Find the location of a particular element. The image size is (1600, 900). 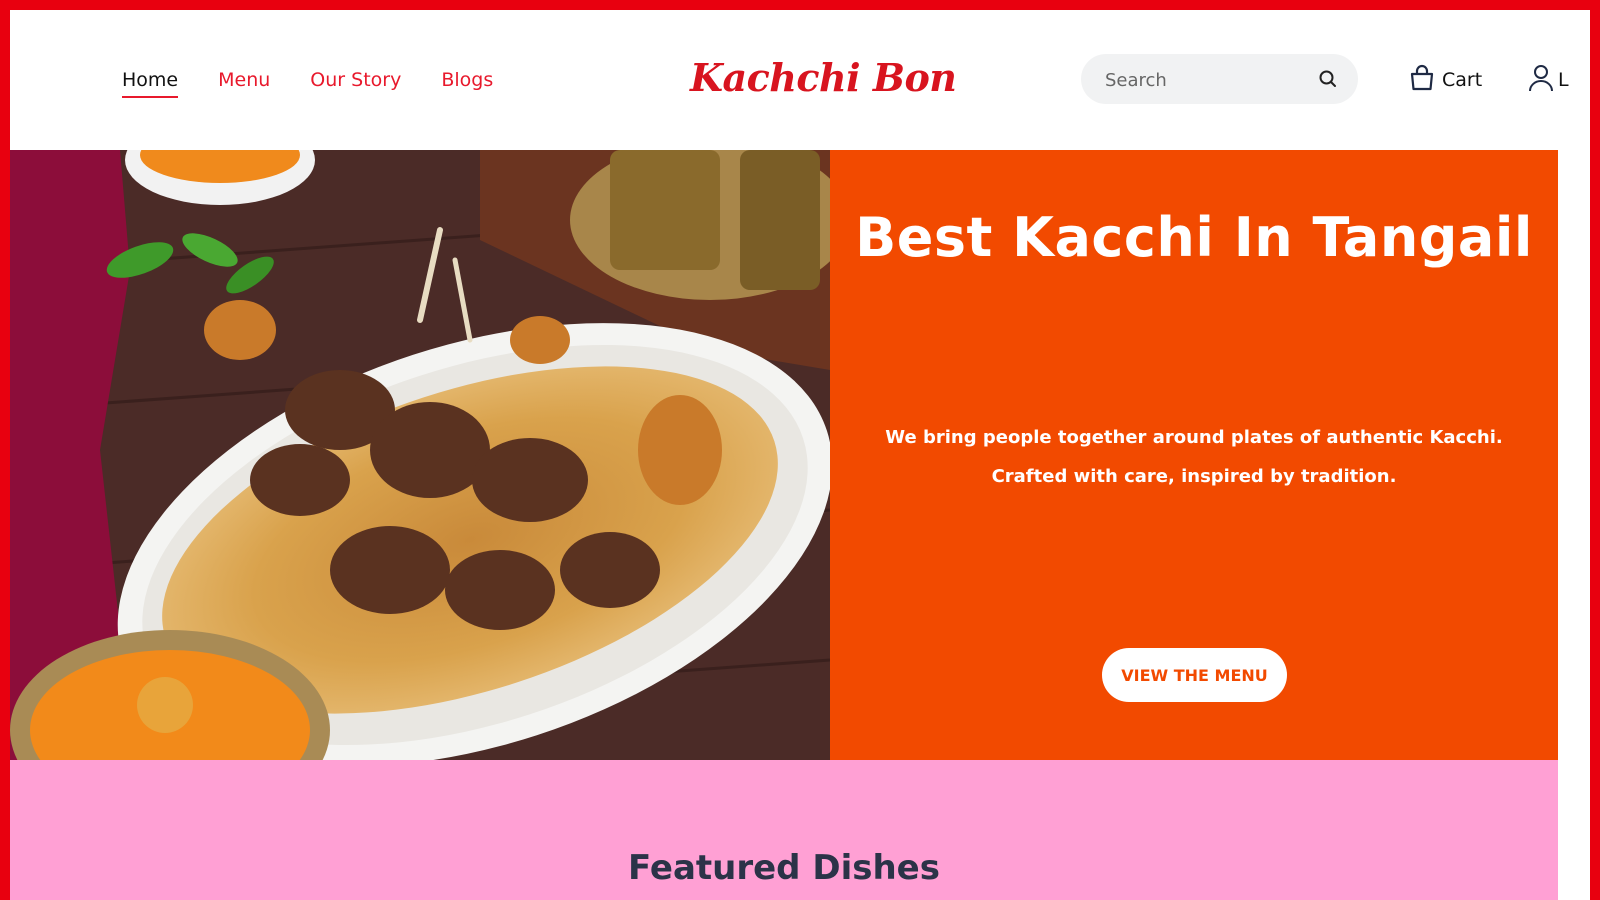

search-box is located at coordinates (1219, 79).